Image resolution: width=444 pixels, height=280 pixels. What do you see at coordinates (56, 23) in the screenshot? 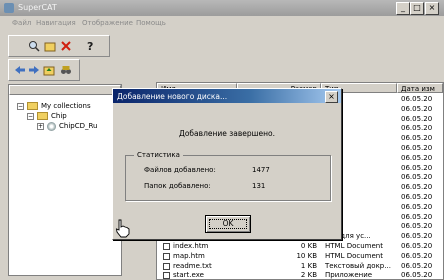
I see `menu-navigation: Навигация` at bounding box center [56, 23].